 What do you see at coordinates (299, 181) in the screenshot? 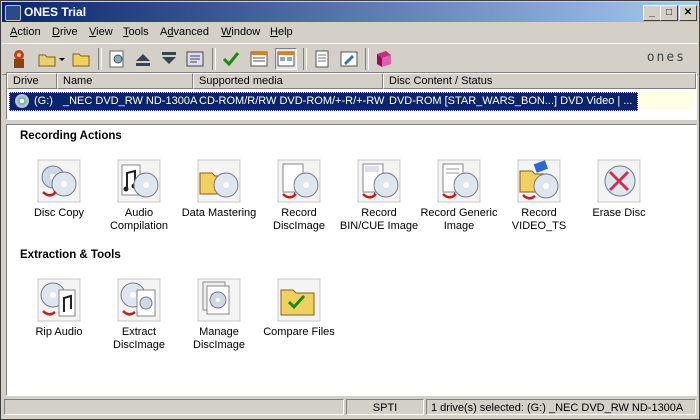
I see `record-discimage-icon` at bounding box center [299, 181].